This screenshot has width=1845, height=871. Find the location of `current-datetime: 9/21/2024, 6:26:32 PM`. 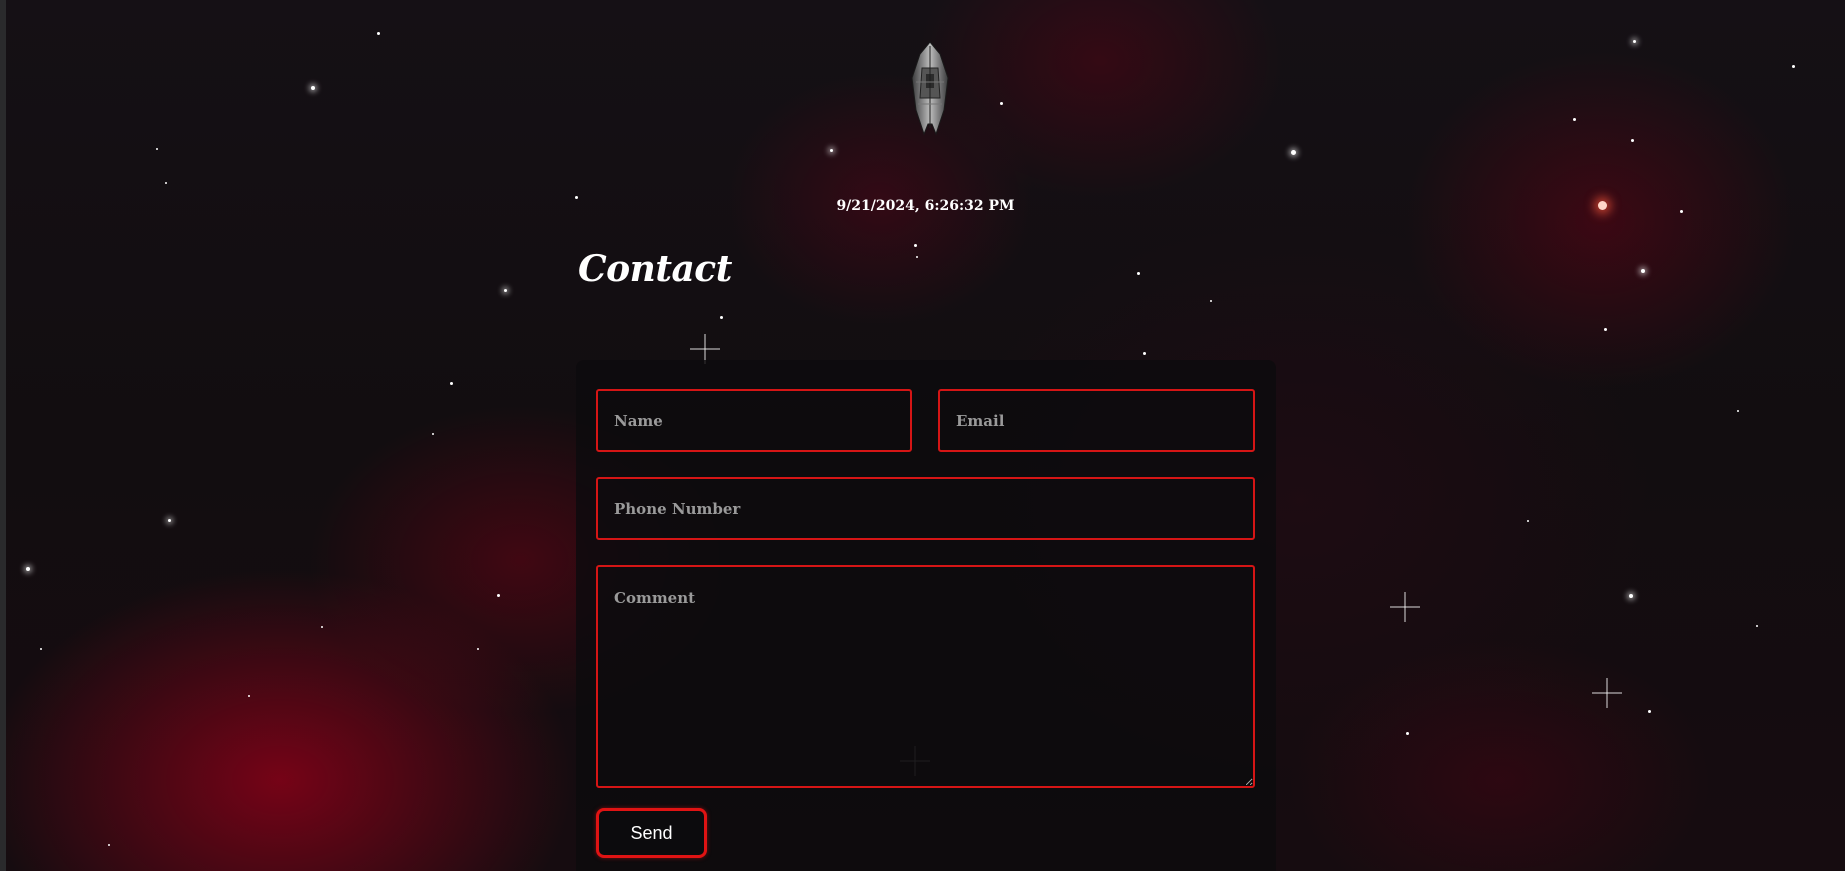

current-datetime: 9/21/2024, 6:26:32 PM is located at coordinates (925, 206).